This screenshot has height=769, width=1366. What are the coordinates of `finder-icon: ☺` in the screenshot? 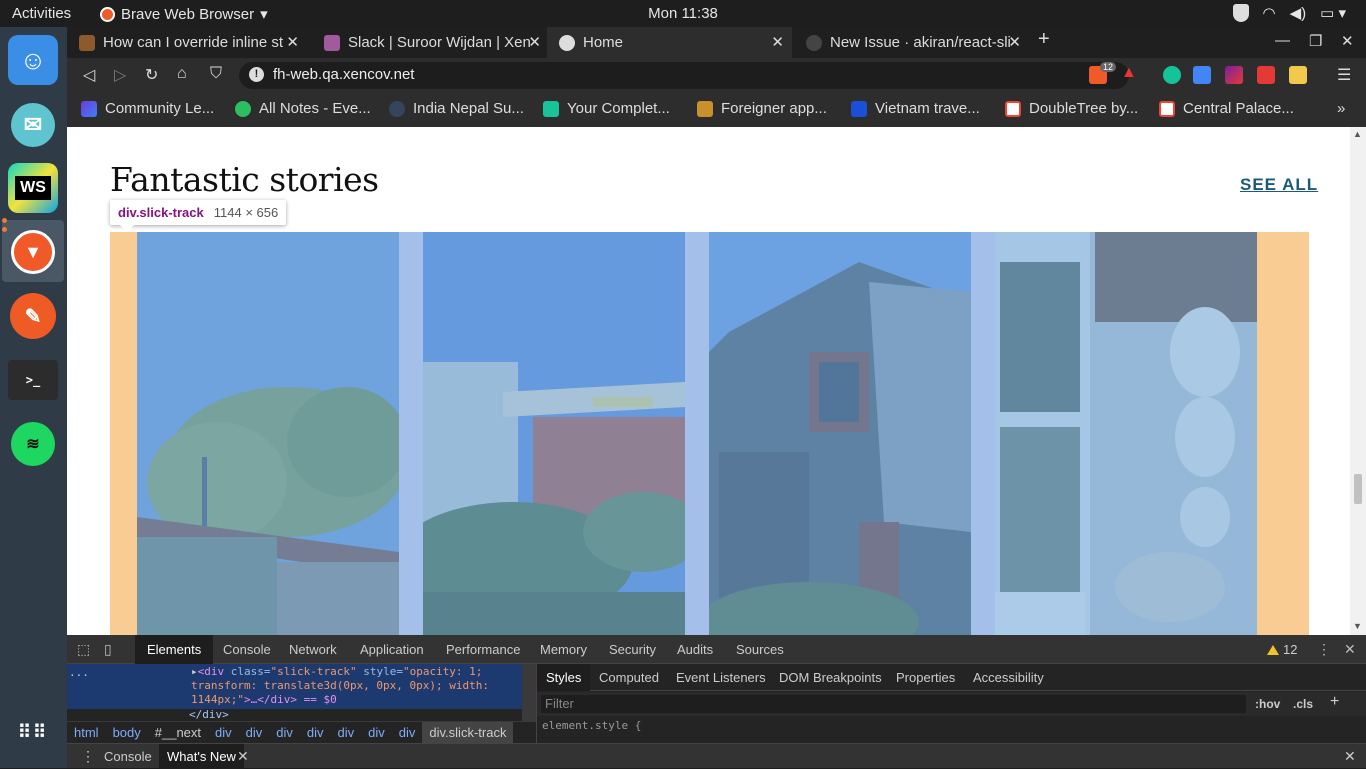 It's located at (33, 60).